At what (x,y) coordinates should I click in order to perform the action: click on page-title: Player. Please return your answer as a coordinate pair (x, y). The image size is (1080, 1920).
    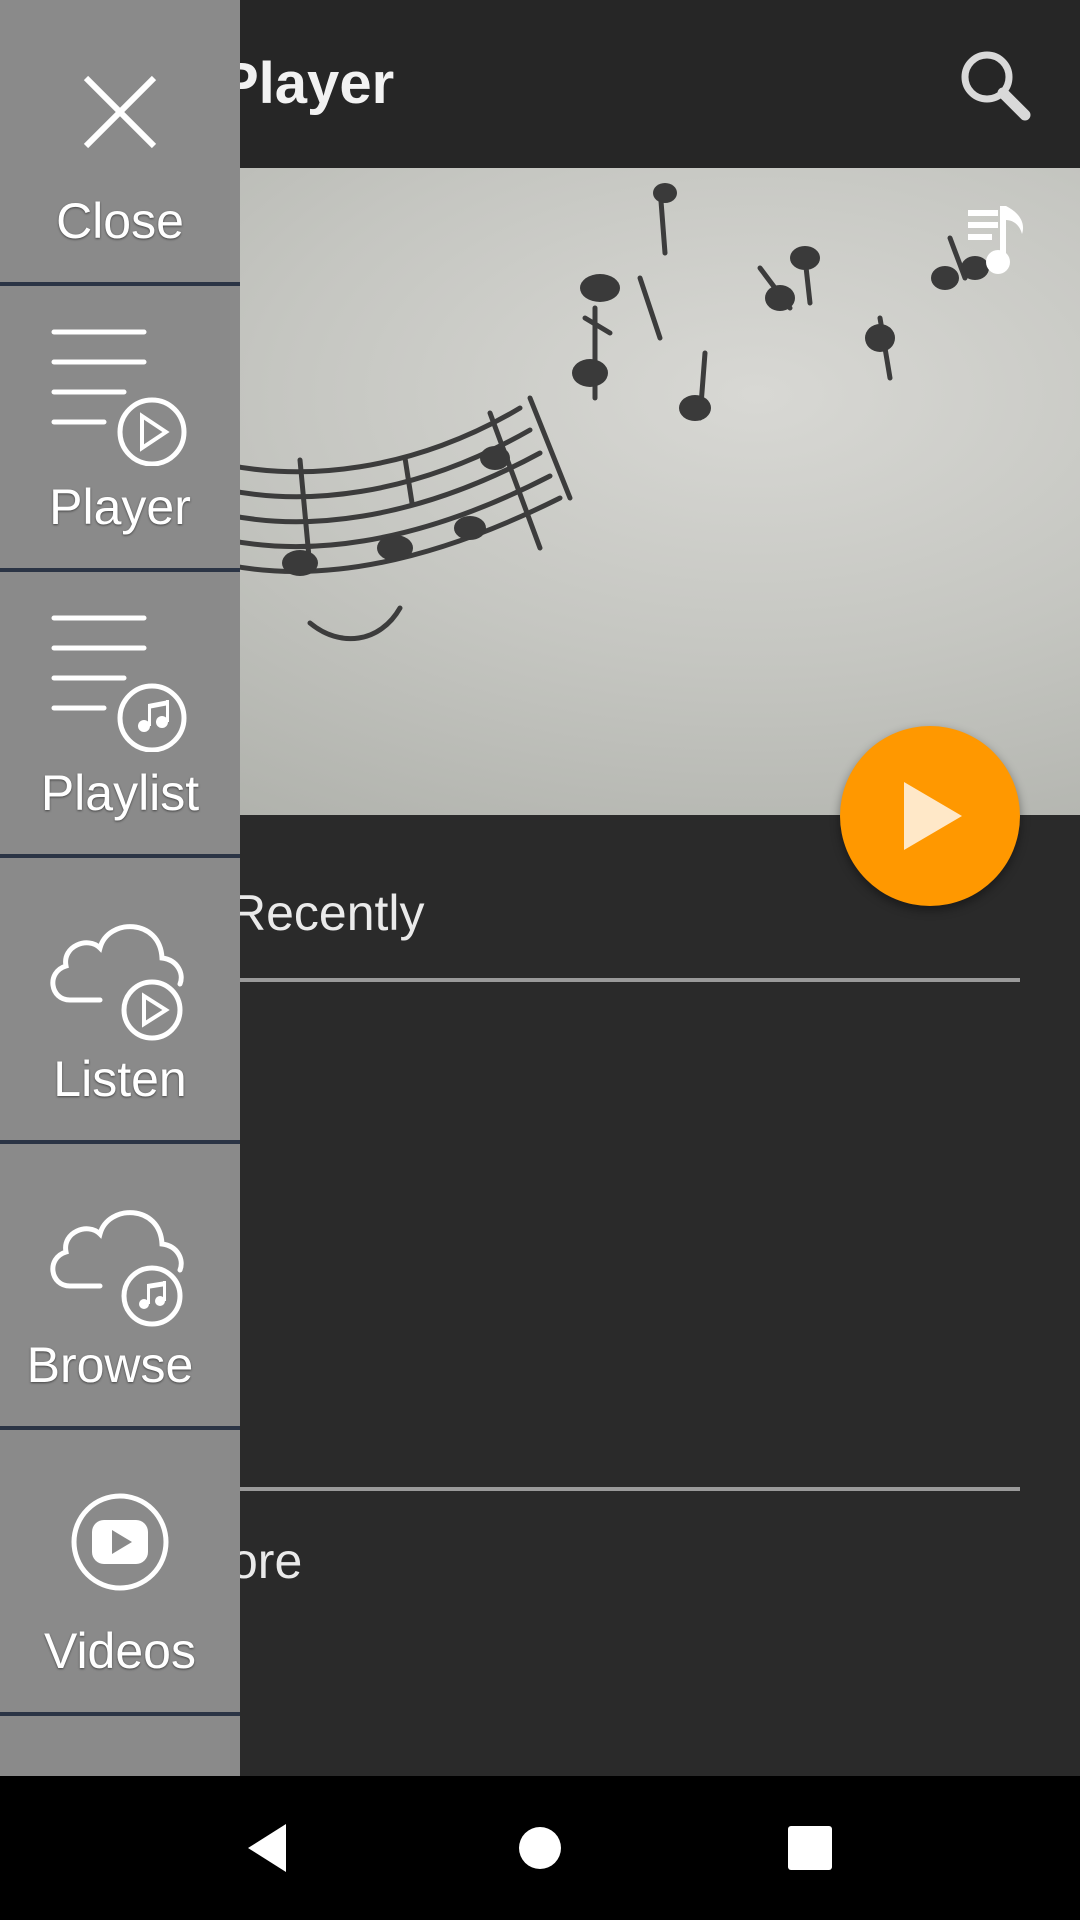
    Looking at the image, I should click on (307, 83).